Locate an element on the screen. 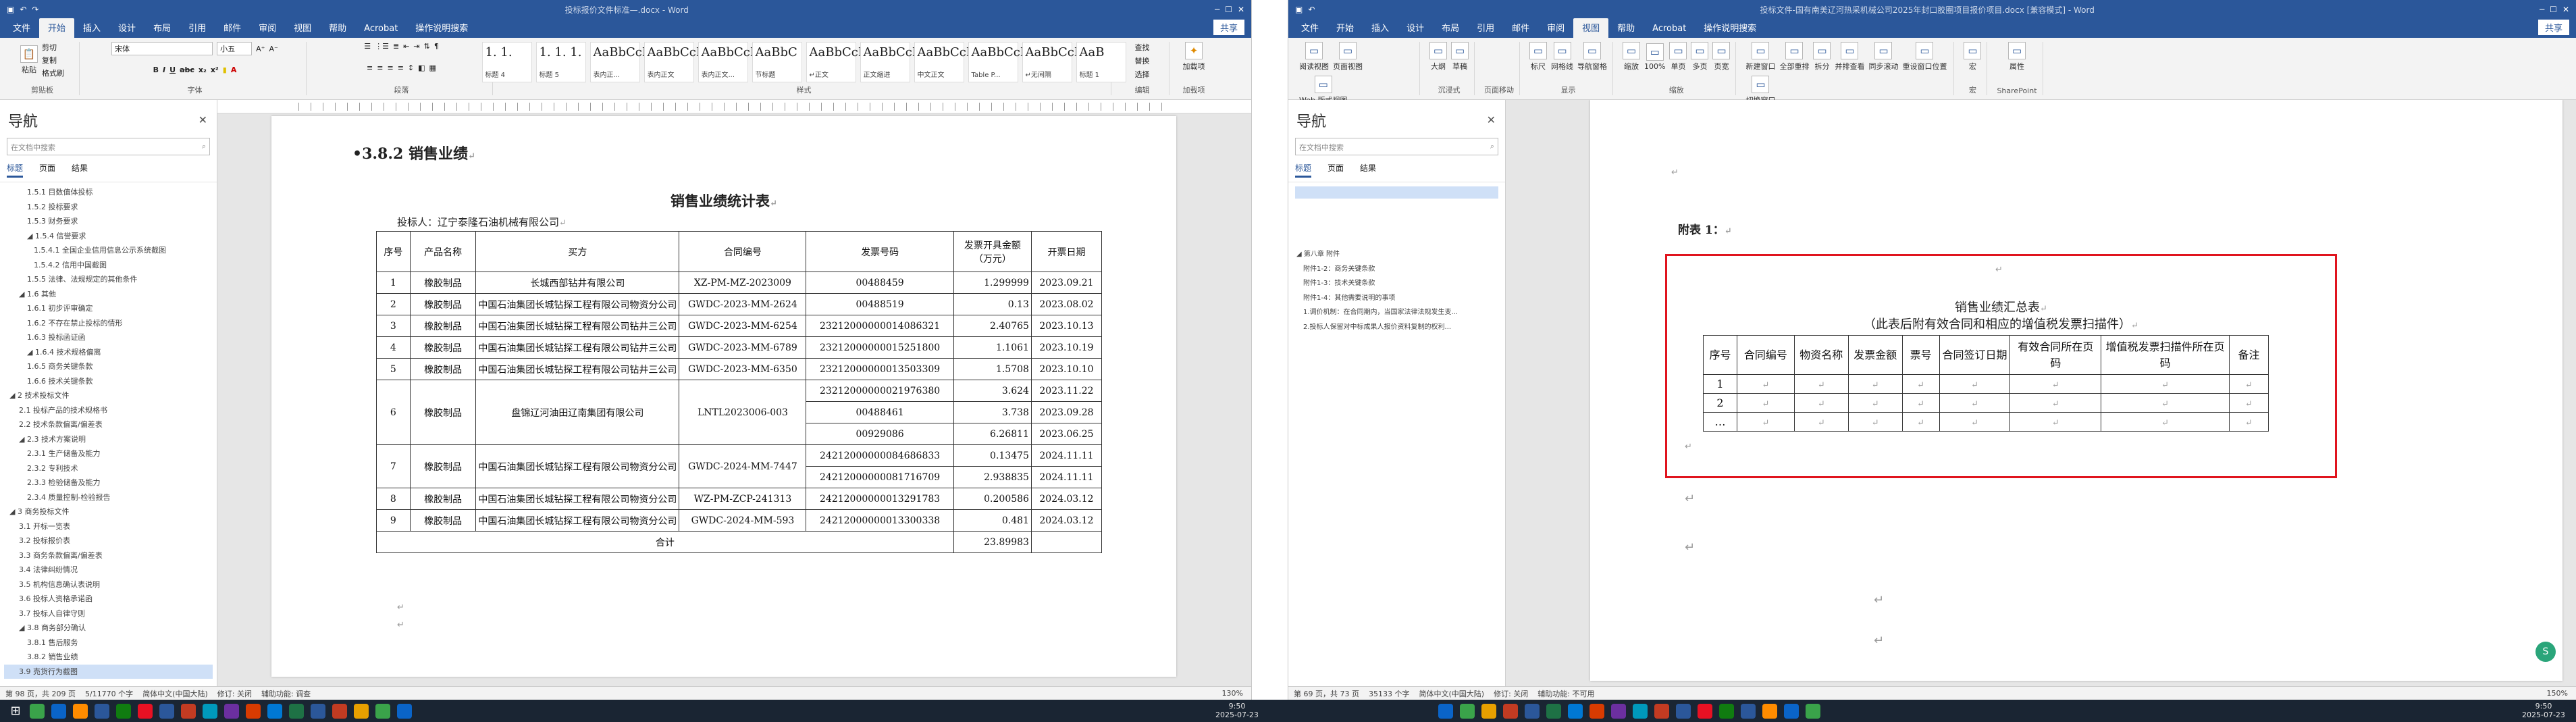 The height and width of the screenshot is (722, 2576). tab-mailings: 邮件 is located at coordinates (232, 28).